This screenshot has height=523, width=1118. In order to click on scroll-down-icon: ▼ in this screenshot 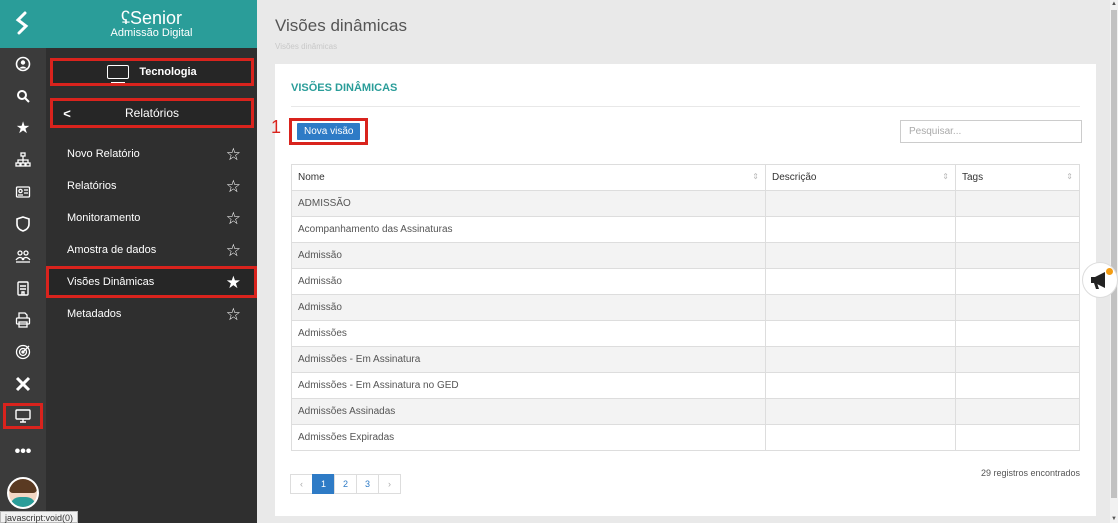, I will do `click(1114, 519)`.